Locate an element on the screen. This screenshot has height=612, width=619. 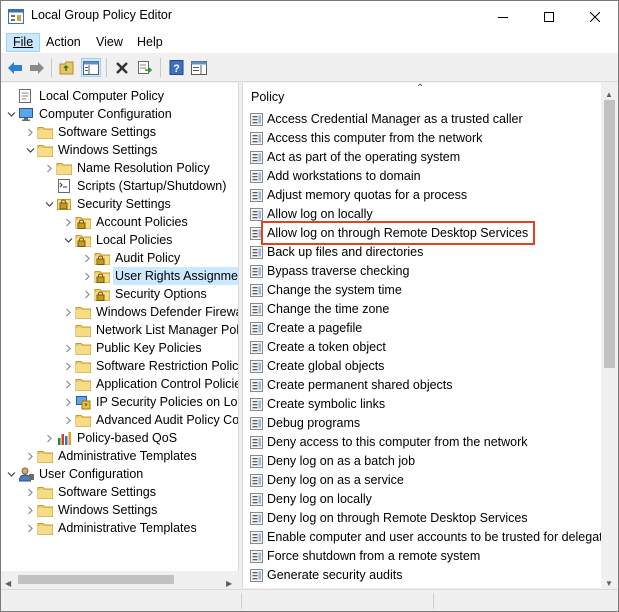
tree-item: Security Settings is located at coordinates (119, 204).